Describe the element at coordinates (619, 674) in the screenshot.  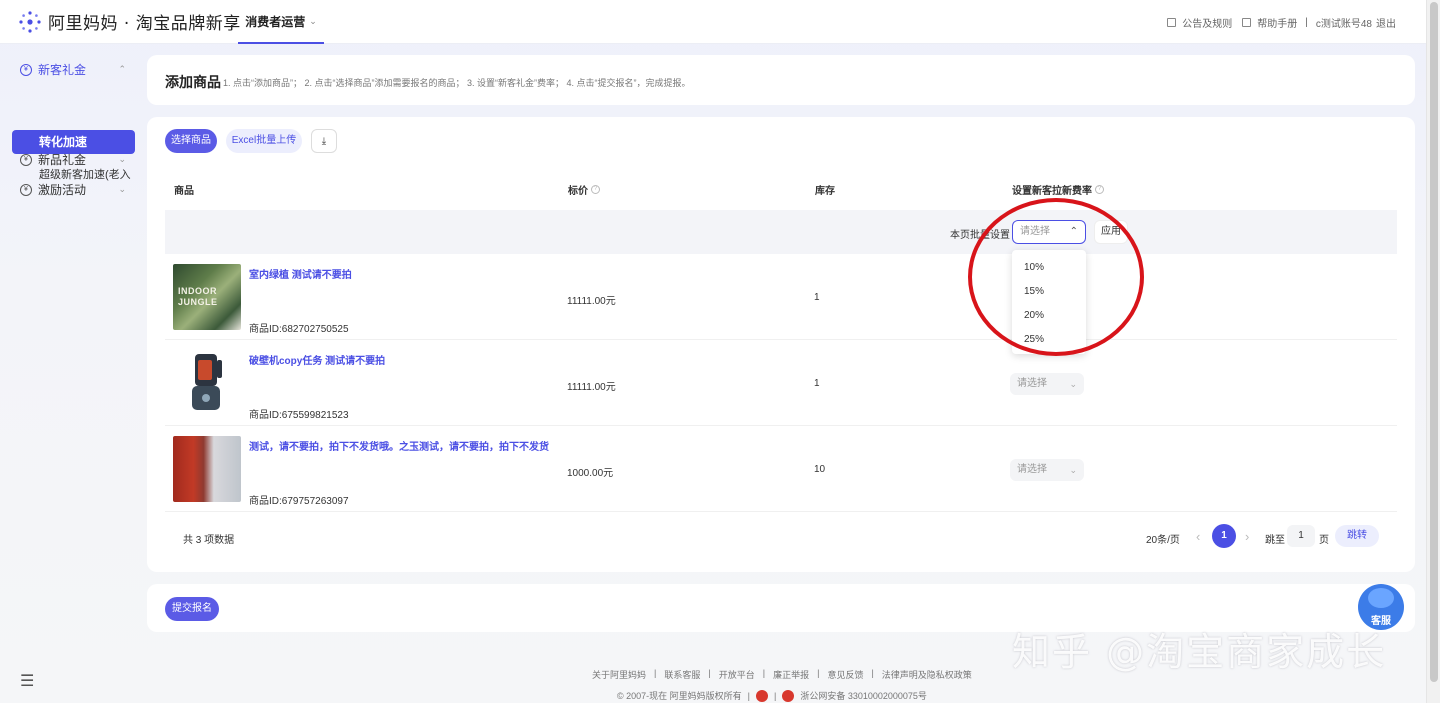
I see `footer-link-about: 关于阿里妈妈` at that location.